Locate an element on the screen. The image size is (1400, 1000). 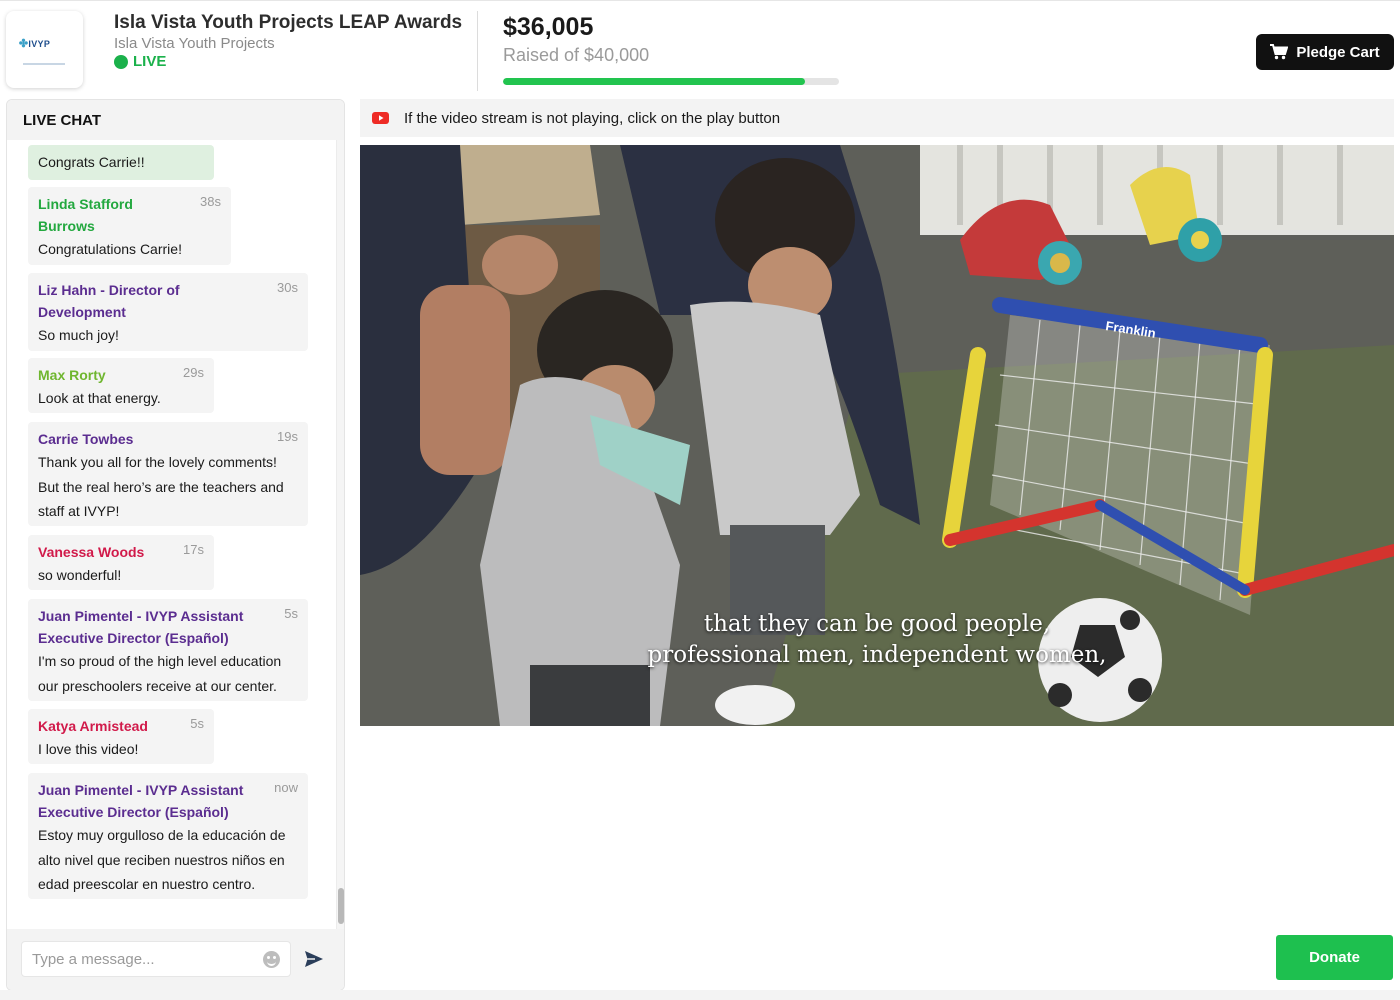
chat-text: so wonderful! is located at coordinates (80, 575).